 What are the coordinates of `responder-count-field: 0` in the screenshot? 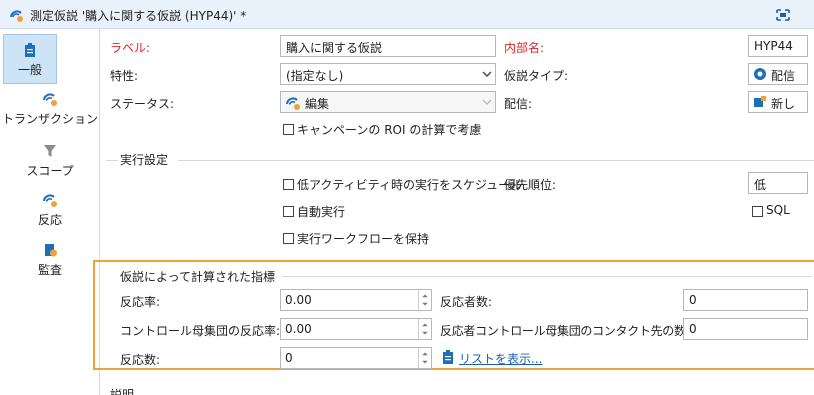 It's located at (745, 300).